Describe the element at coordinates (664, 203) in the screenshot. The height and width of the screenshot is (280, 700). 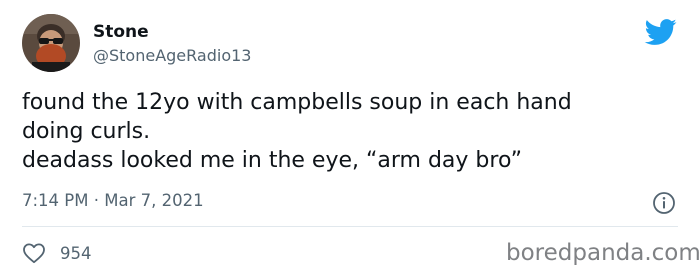
I see `info-icon` at that location.